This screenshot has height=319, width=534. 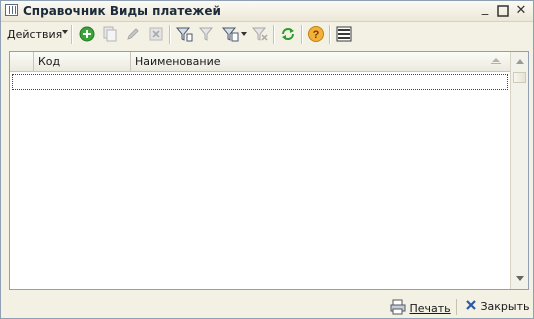 I want to click on clear-filter-button, so click(x=260, y=34).